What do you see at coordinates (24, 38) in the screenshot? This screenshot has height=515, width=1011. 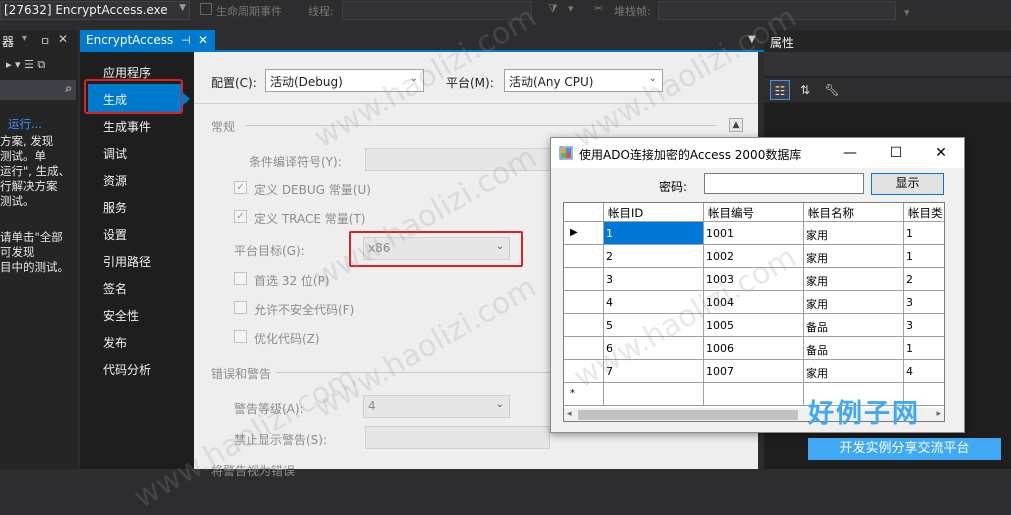 I see `chevron-down-icon: ▾` at bounding box center [24, 38].